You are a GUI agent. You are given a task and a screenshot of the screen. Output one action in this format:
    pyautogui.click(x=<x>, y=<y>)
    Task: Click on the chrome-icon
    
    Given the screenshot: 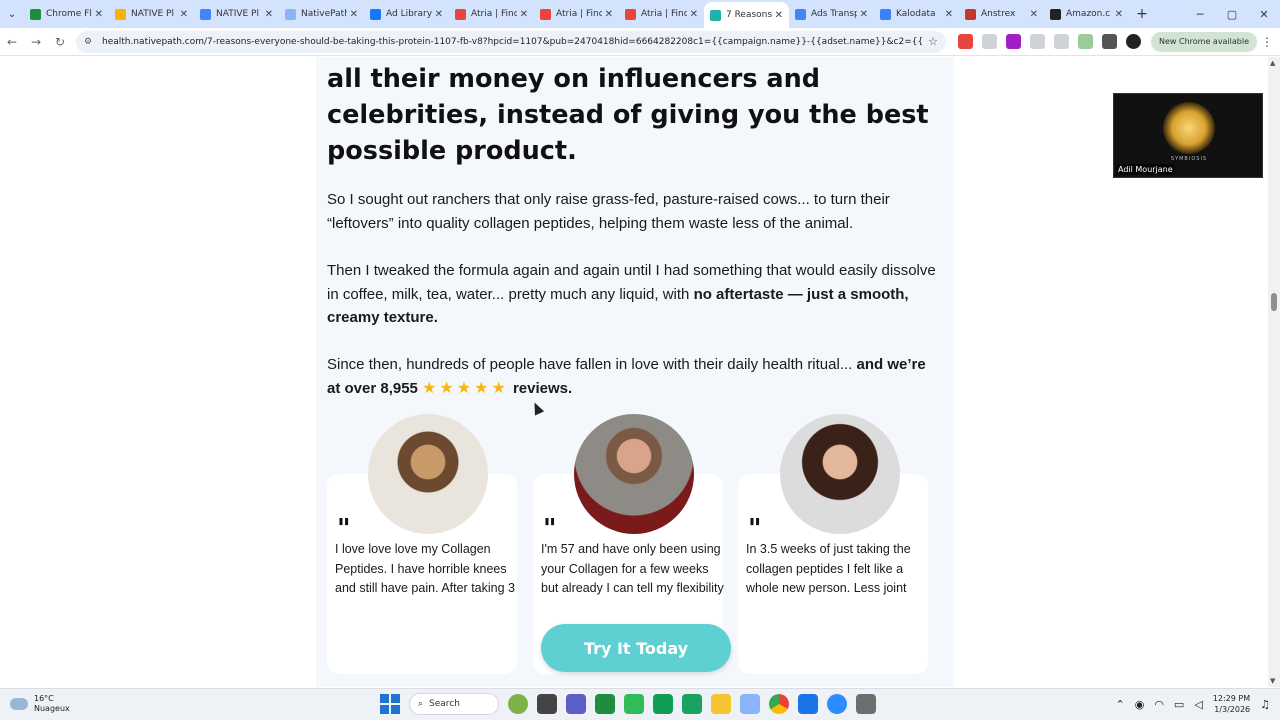 What is the action you would take?
    pyautogui.click(x=779, y=704)
    